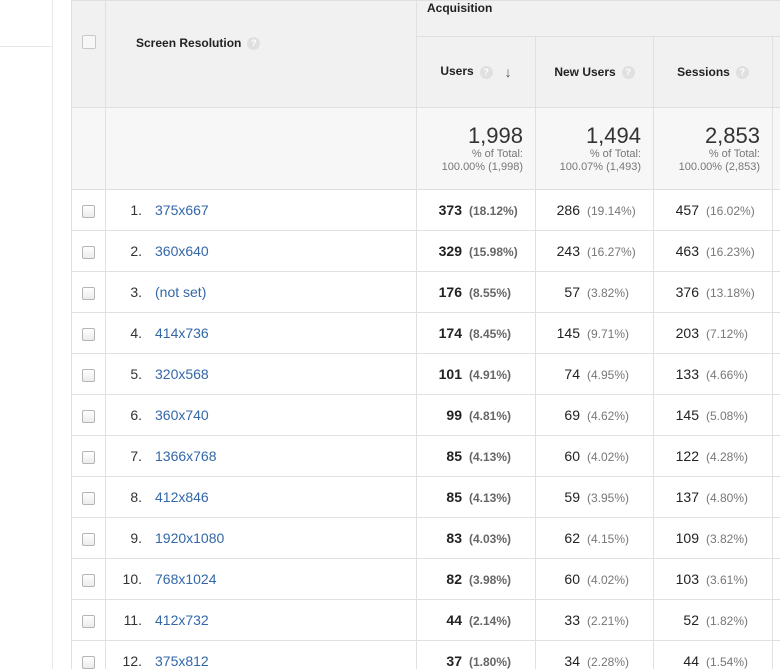  I want to click on dimension-link: (not set), so click(180, 292).